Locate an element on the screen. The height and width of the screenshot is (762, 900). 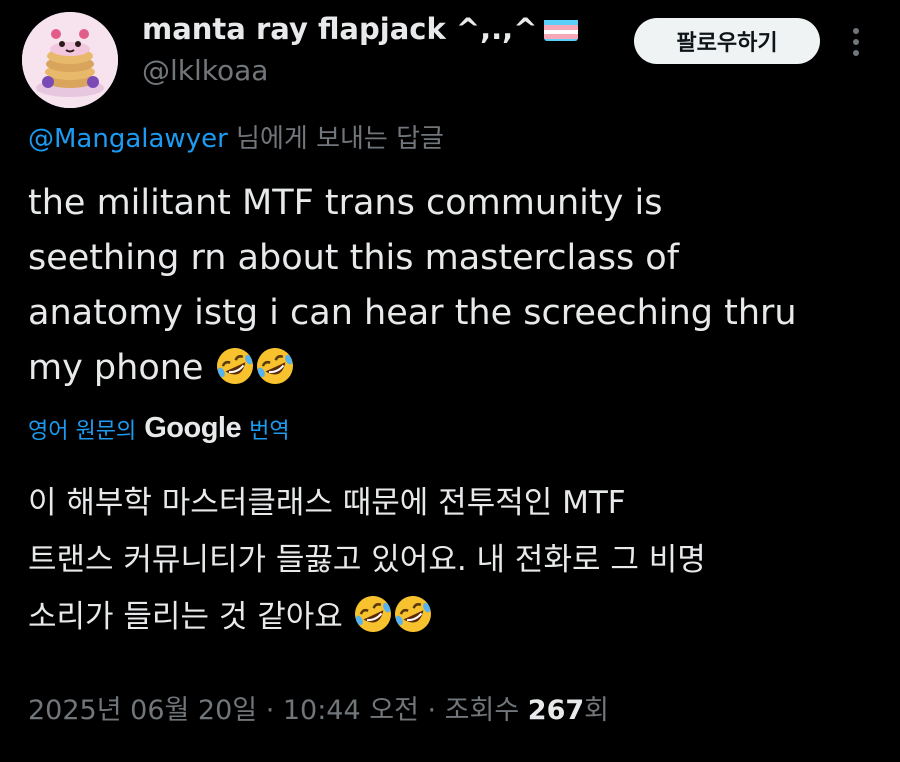
follow-button: 팔로우하기 is located at coordinates (727, 41).